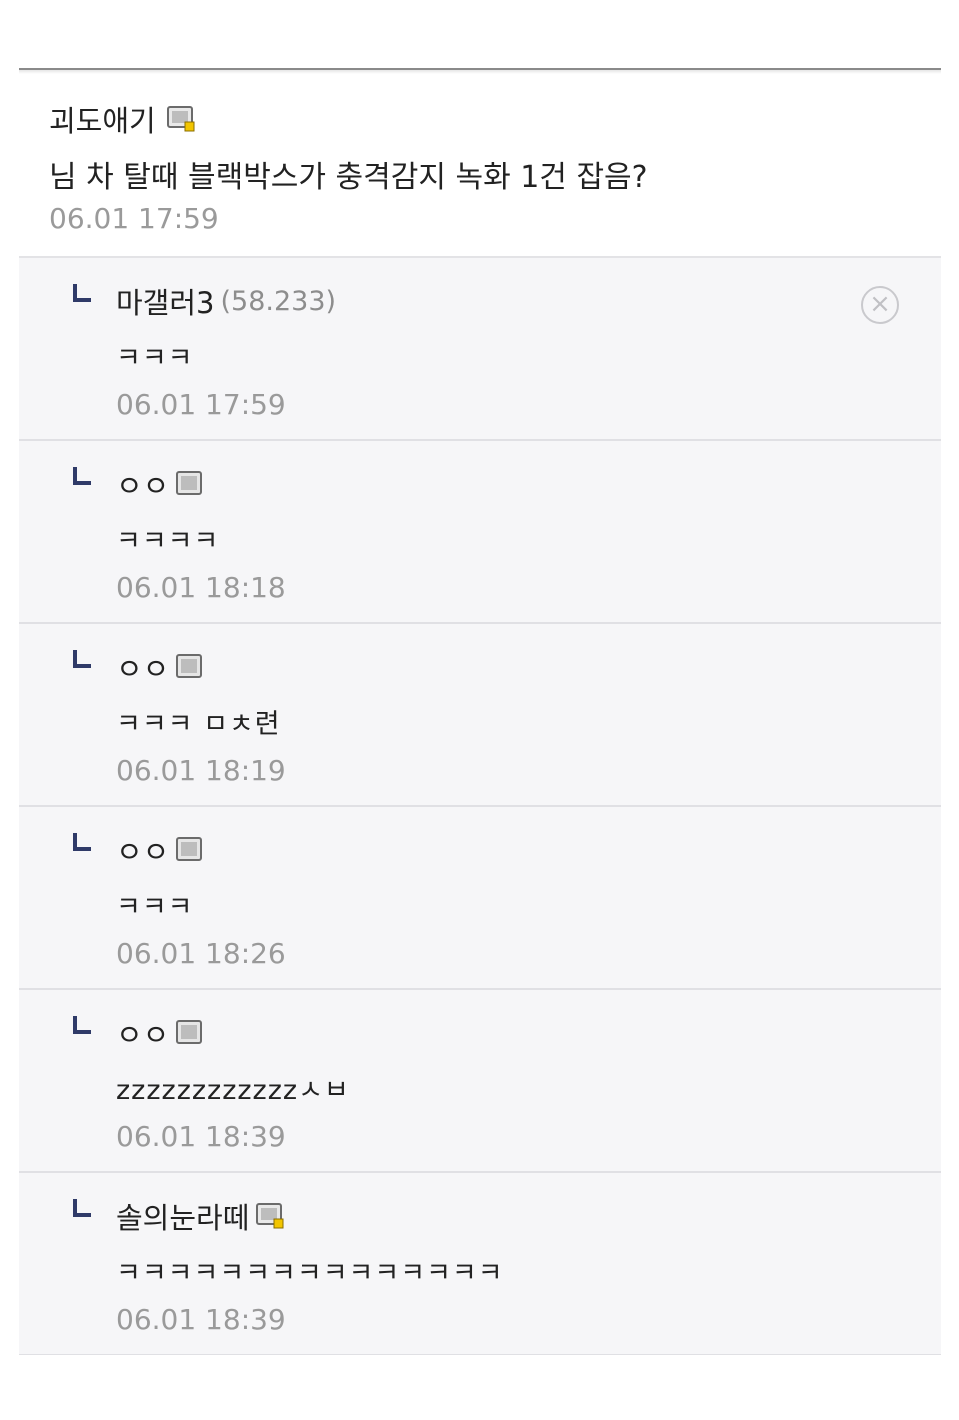 The width and height of the screenshot is (959, 1420). I want to click on comment-author-ip: (58.233), so click(278, 301).